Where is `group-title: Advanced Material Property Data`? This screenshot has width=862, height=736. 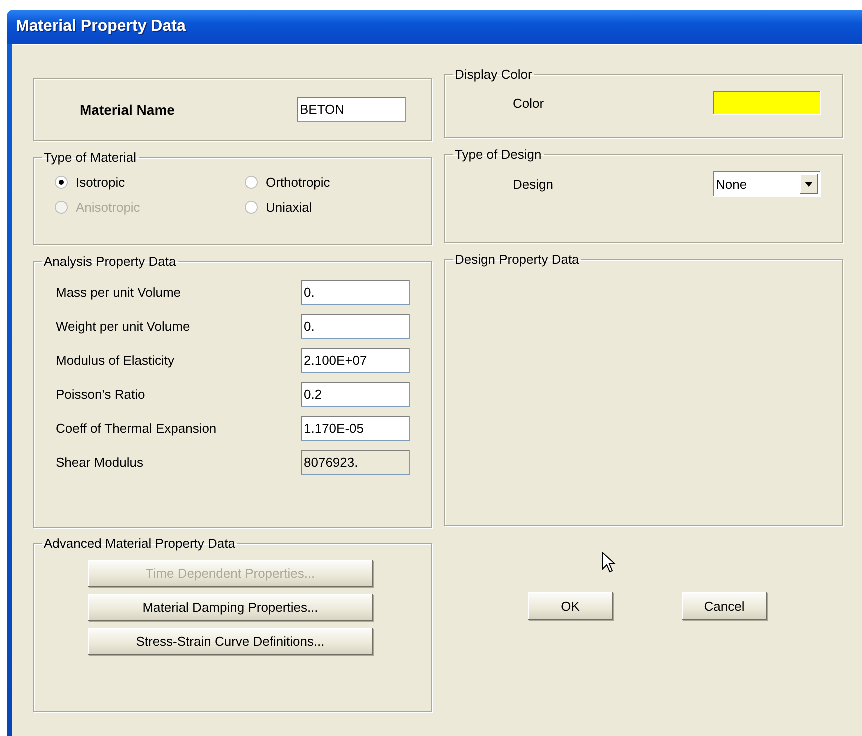
group-title: Advanced Material Property Data is located at coordinates (139, 543).